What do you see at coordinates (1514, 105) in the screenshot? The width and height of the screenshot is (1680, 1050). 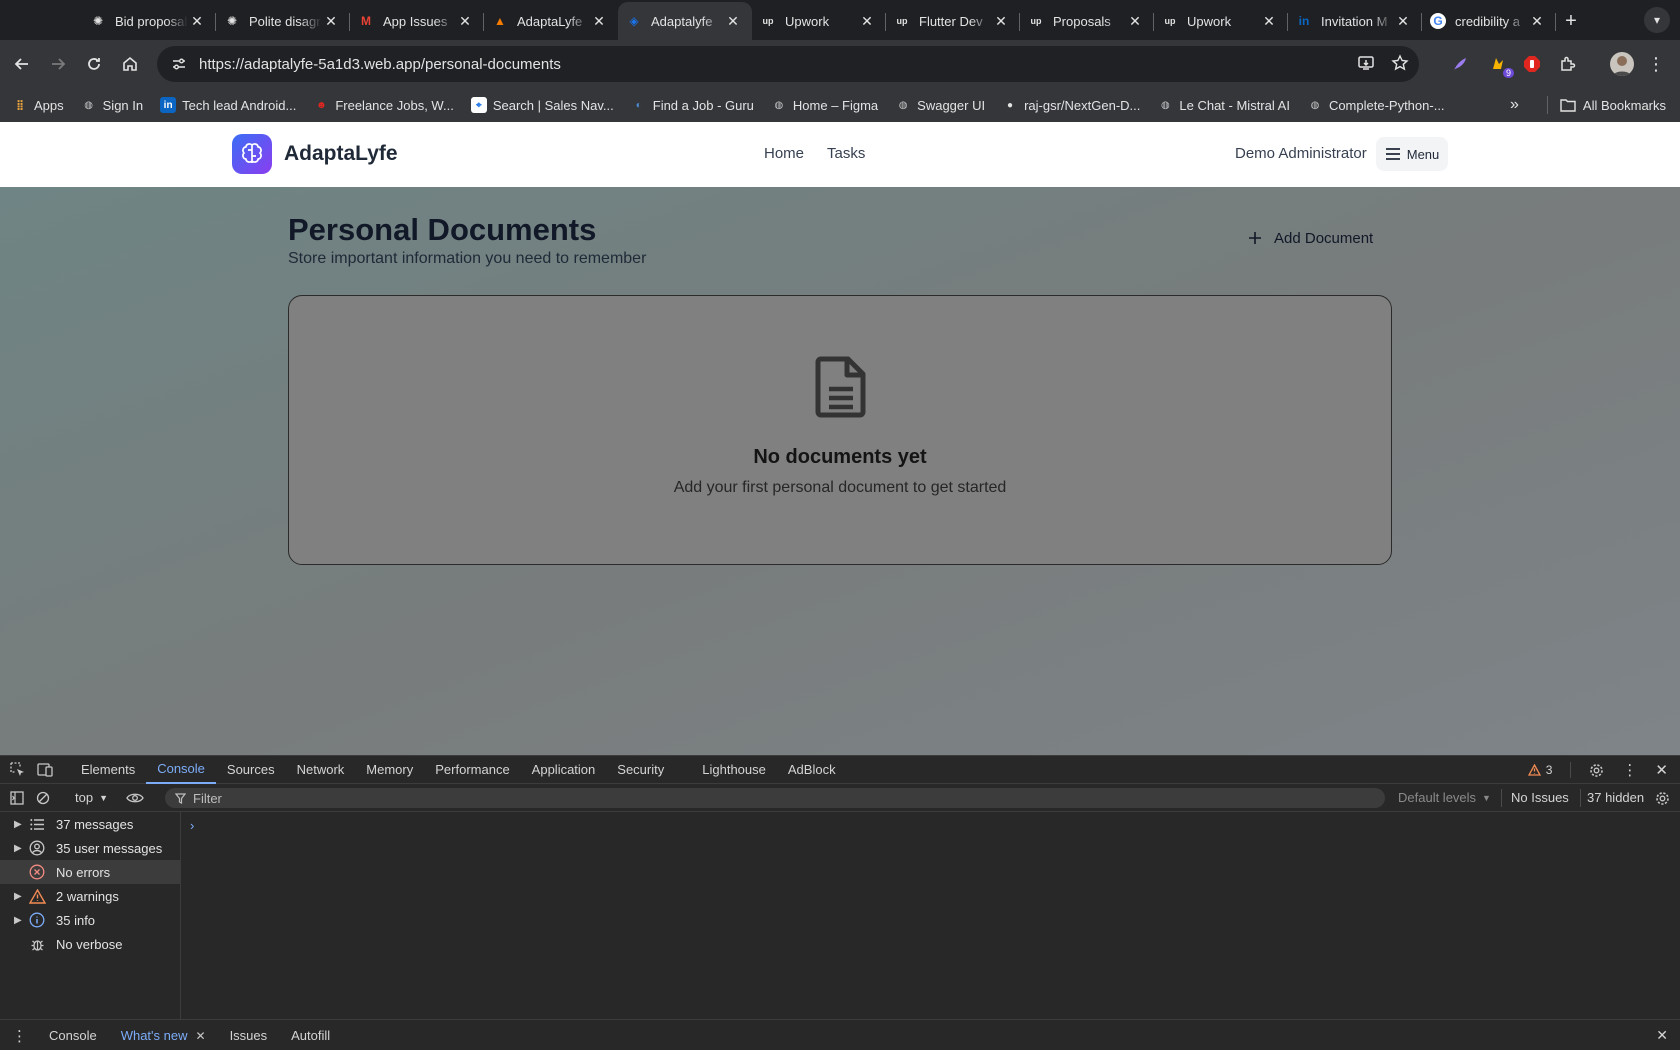 I see `more-bookmarks-chevron-icon: »` at bounding box center [1514, 105].